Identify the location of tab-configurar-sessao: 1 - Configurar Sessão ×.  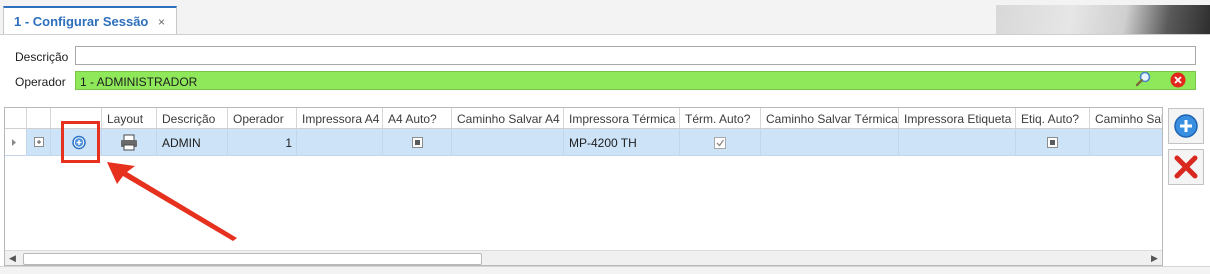
(90, 20).